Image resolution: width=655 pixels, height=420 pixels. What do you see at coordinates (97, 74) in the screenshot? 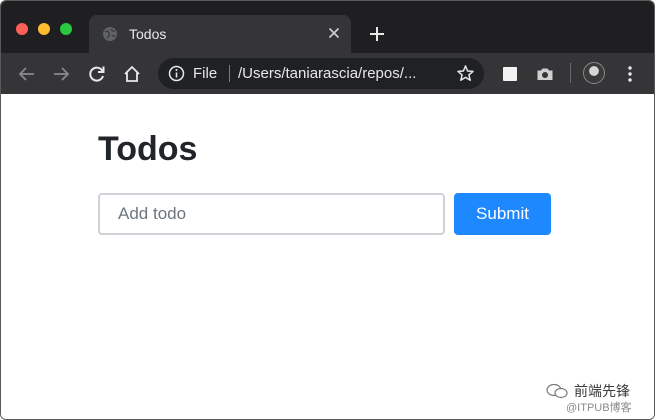
I see `reload-icon` at bounding box center [97, 74].